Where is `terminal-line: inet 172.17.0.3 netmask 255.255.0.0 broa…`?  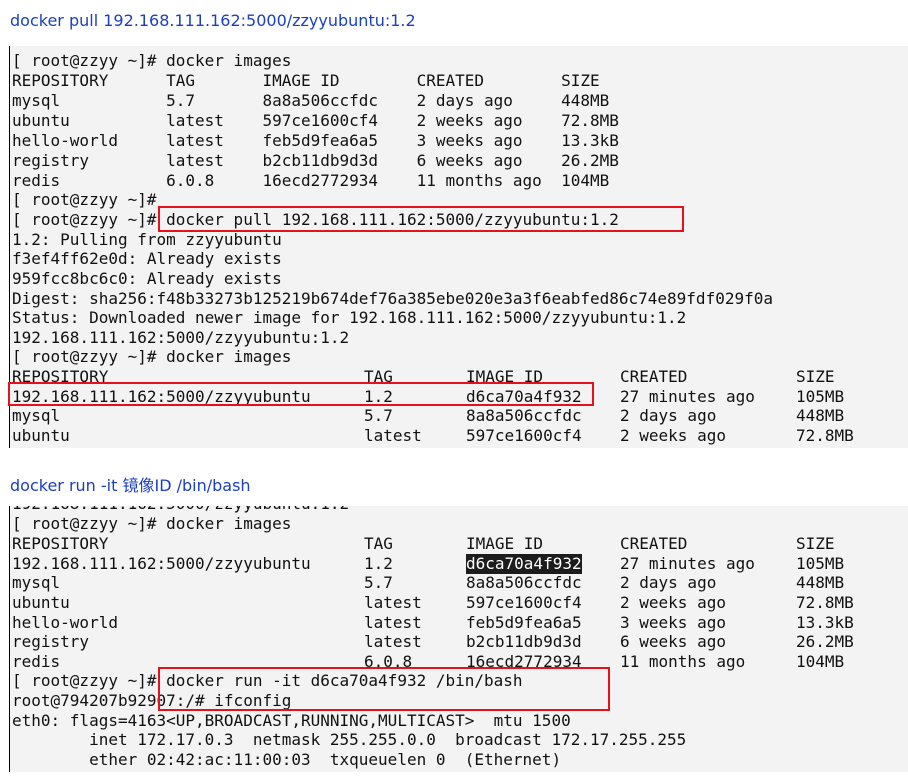
terminal-line: inet 172.17.0.3 netmask 255.255.0.0 broa… is located at coordinates (349, 739).